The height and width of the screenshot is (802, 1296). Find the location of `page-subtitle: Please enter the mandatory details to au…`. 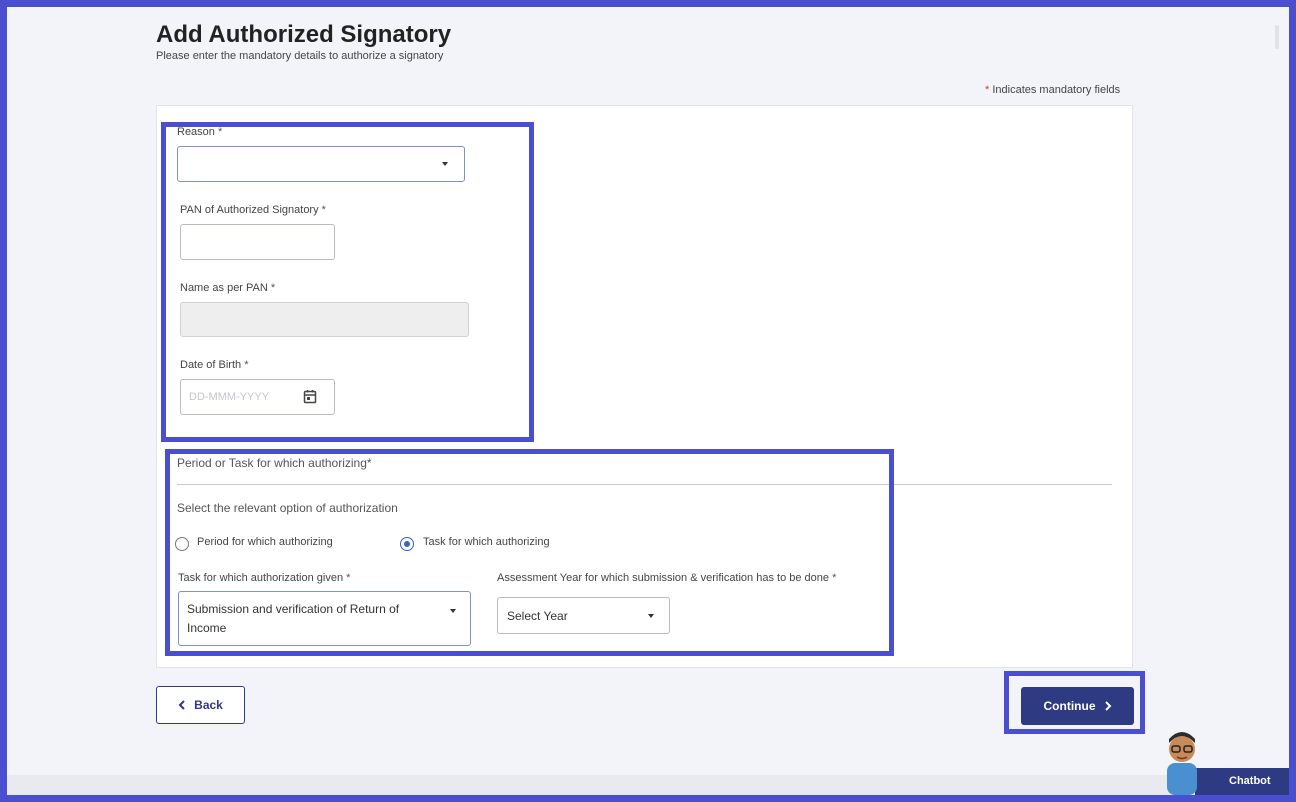

page-subtitle: Please enter the mandatory details to au… is located at coordinates (300, 56).